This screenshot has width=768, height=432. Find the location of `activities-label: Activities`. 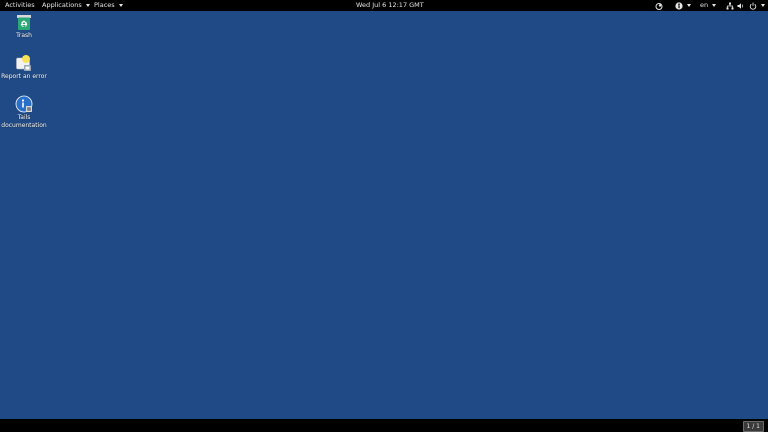

activities-label: Activities is located at coordinates (20, 5).